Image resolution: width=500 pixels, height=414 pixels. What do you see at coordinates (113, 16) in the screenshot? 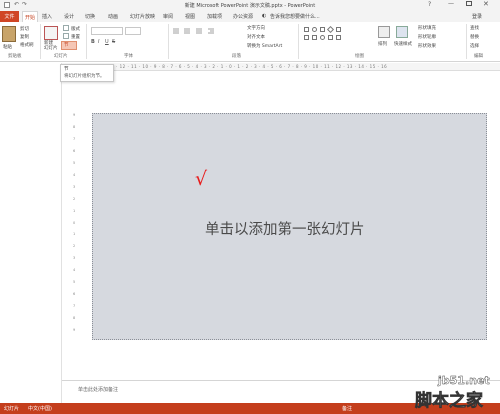
I see `tab-animations: 动画` at bounding box center [113, 16].